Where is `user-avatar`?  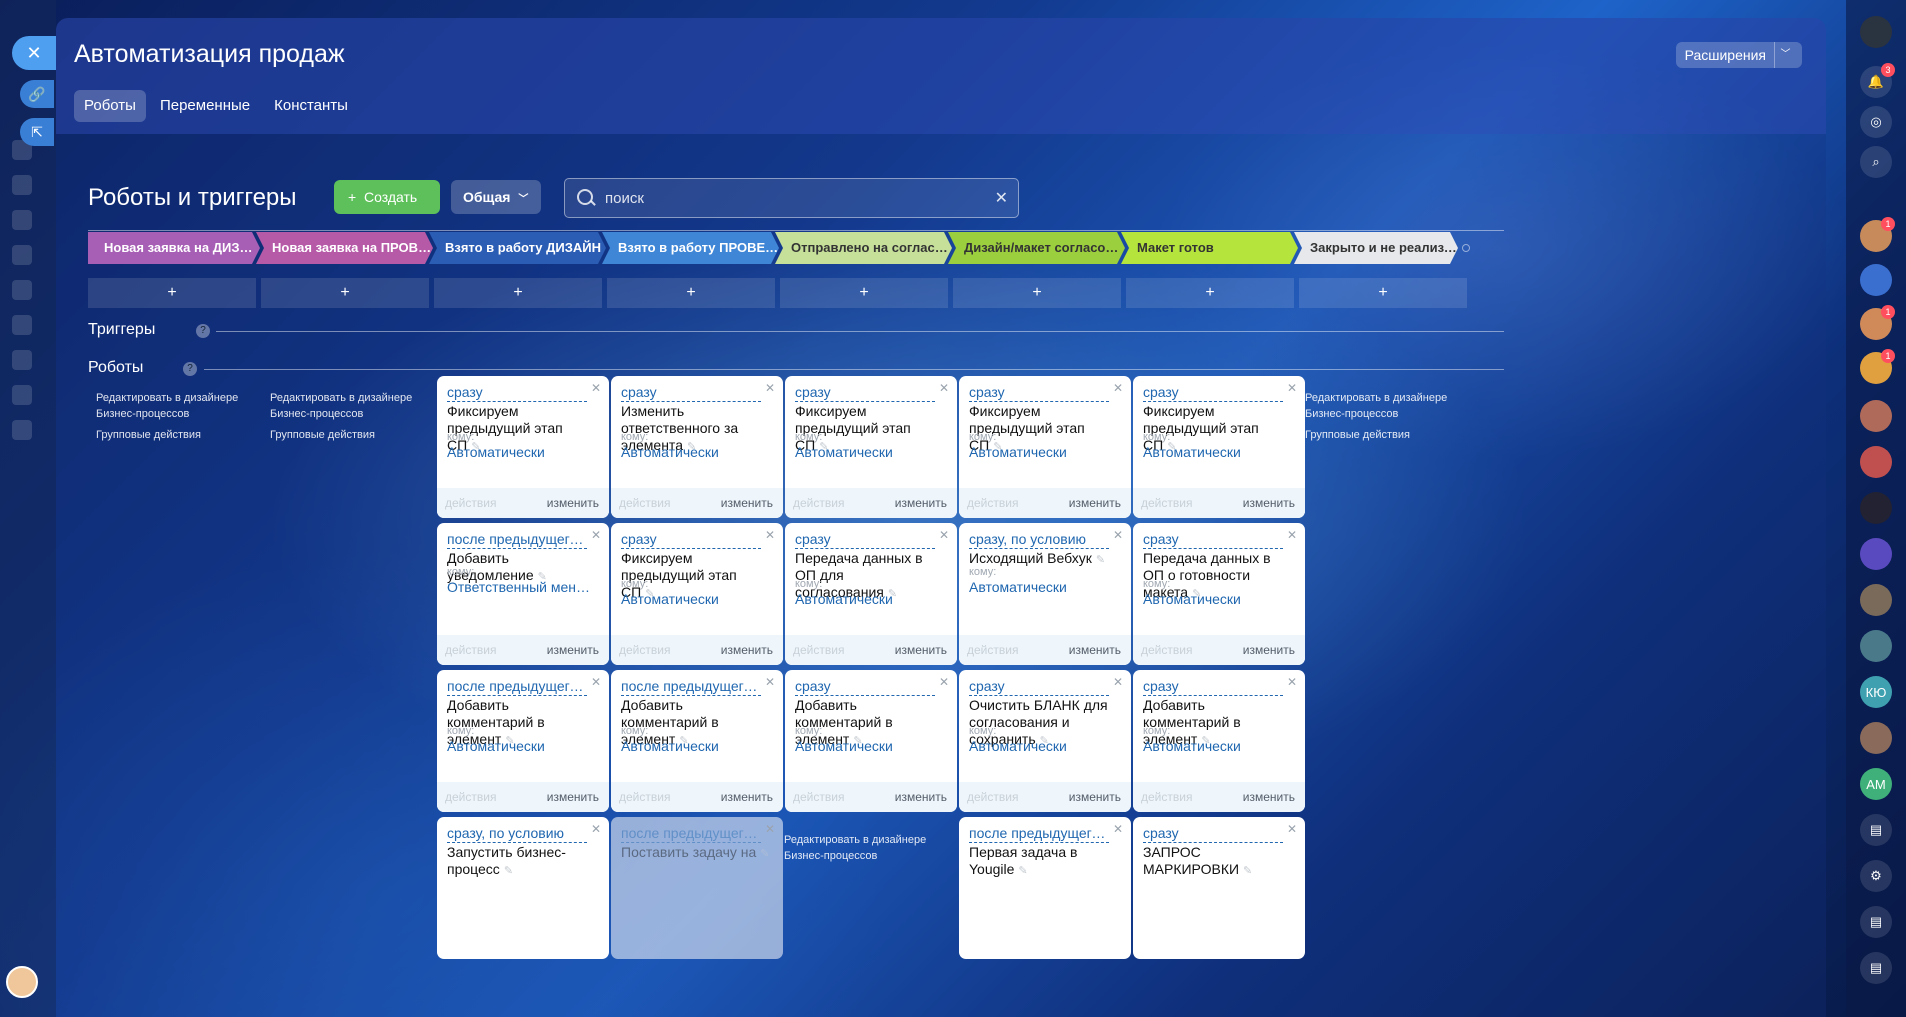
user-avatar is located at coordinates (22, 982).